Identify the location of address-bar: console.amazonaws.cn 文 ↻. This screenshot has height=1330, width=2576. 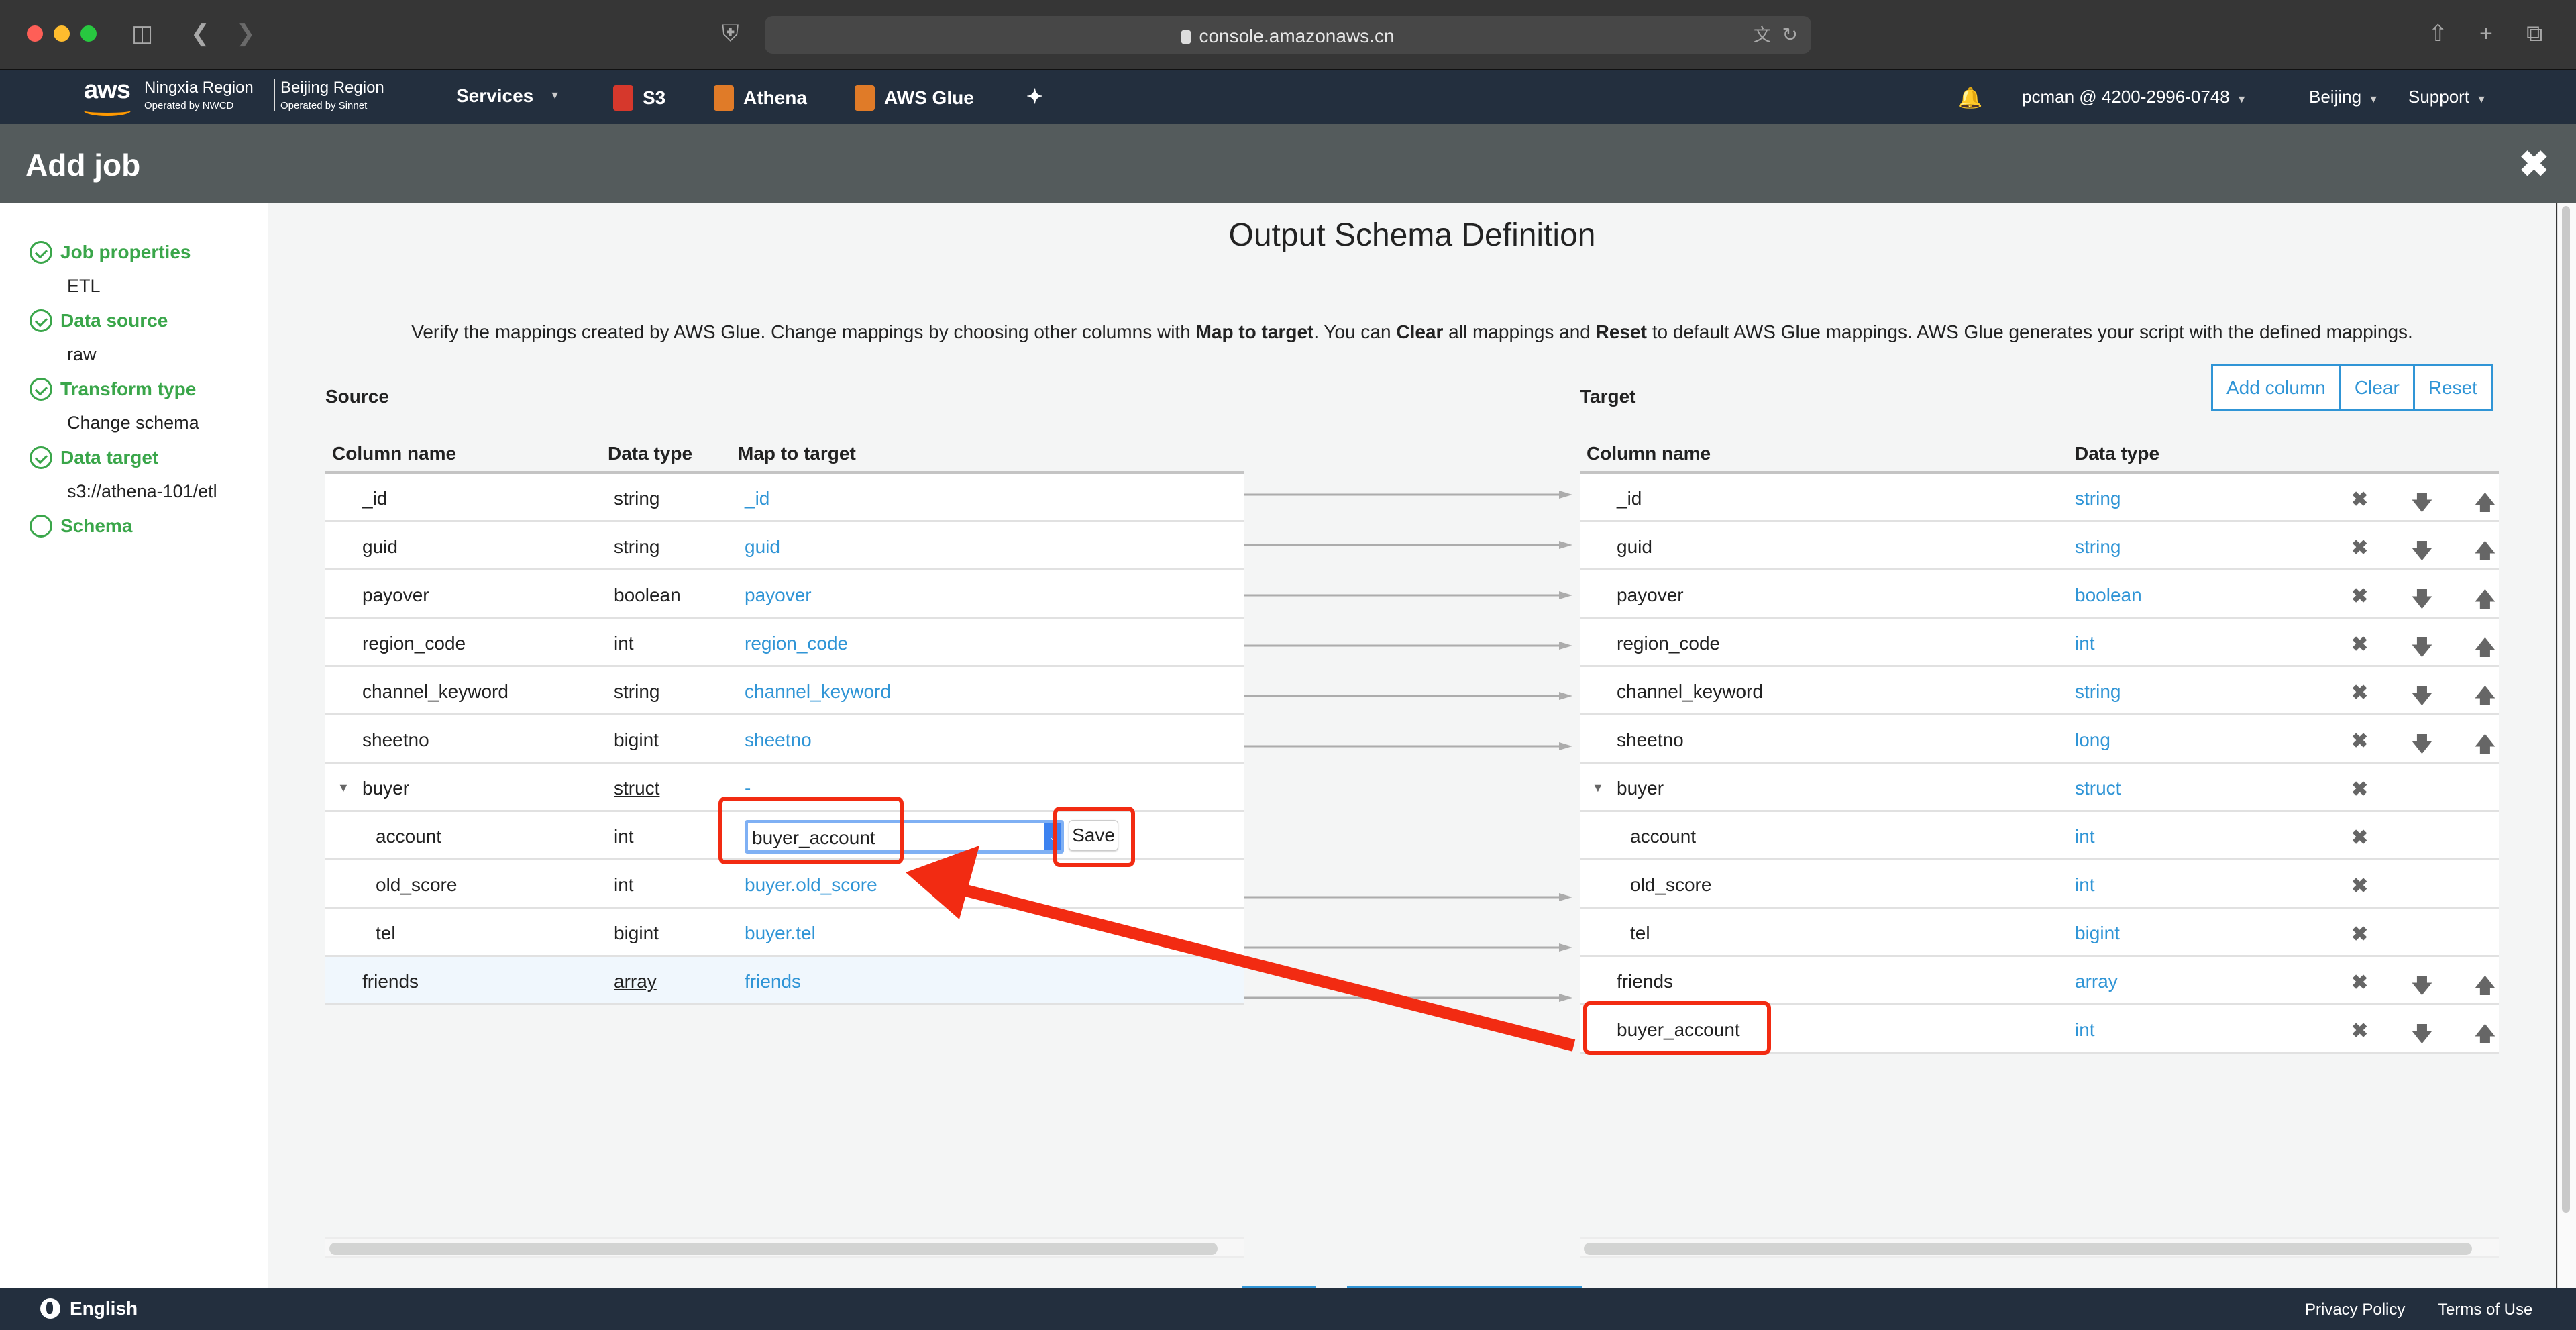
(1288, 35).